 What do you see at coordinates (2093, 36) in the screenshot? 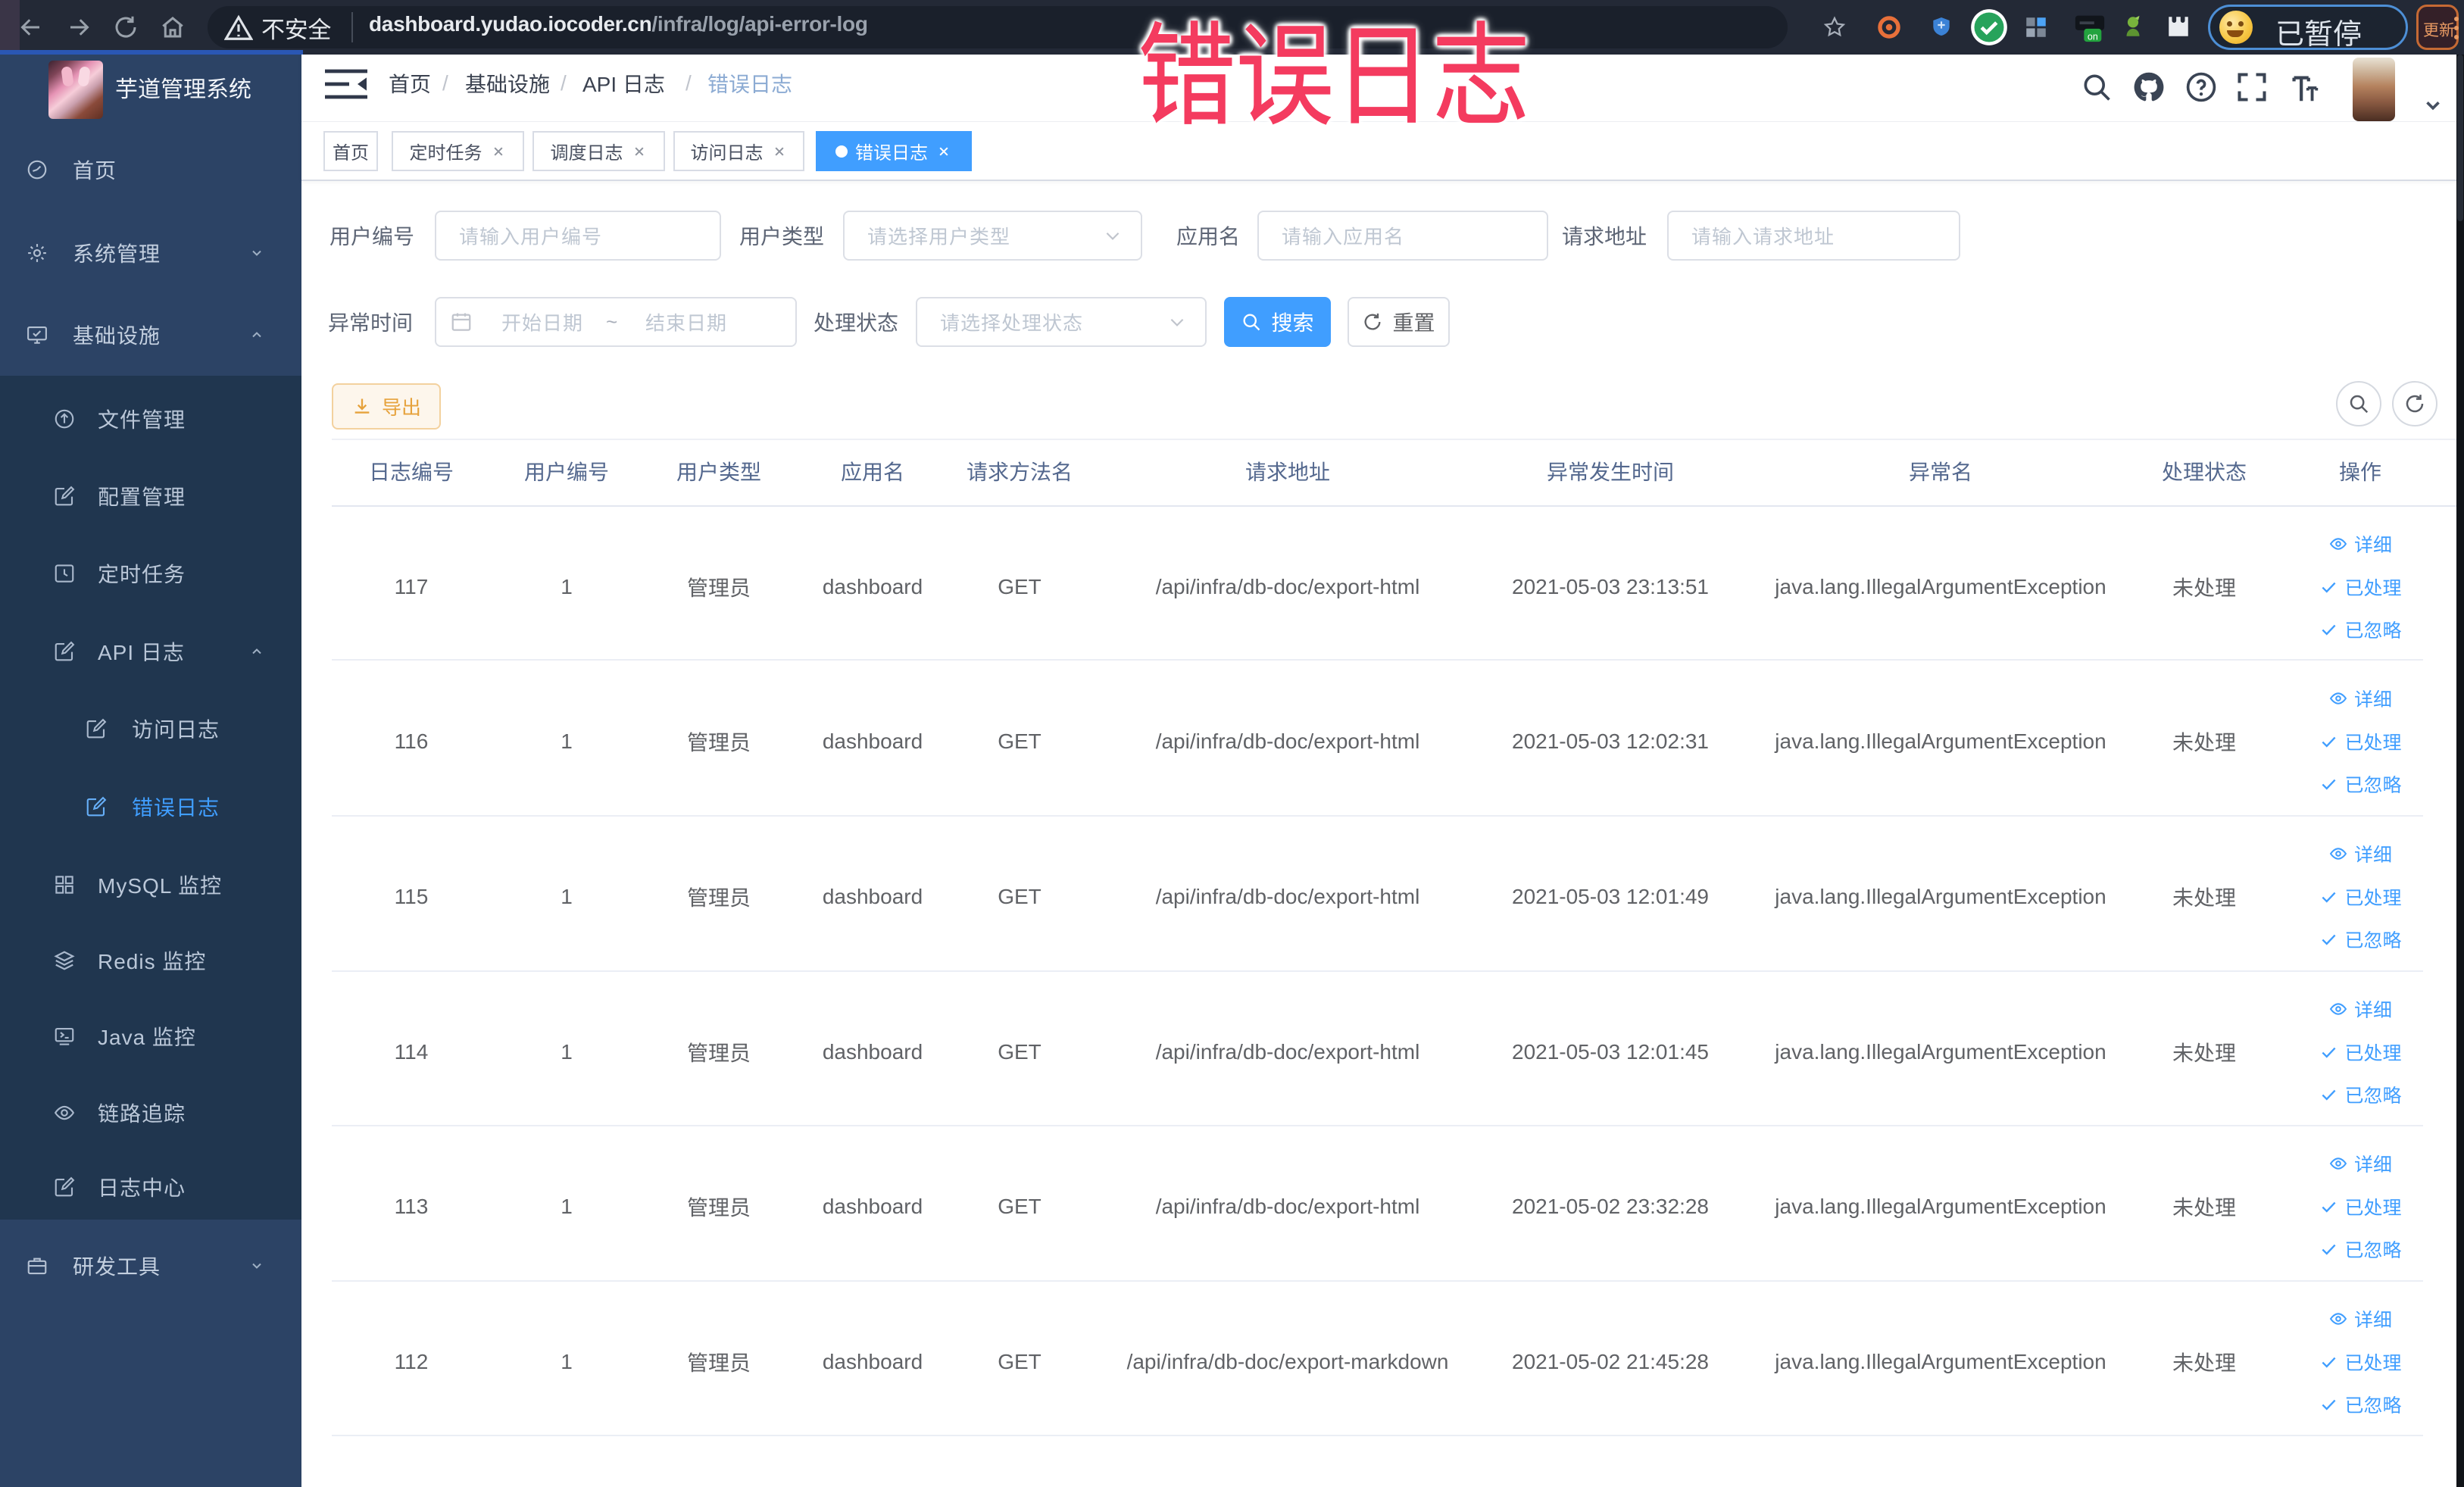
I see `svg-text: on` at bounding box center [2093, 36].